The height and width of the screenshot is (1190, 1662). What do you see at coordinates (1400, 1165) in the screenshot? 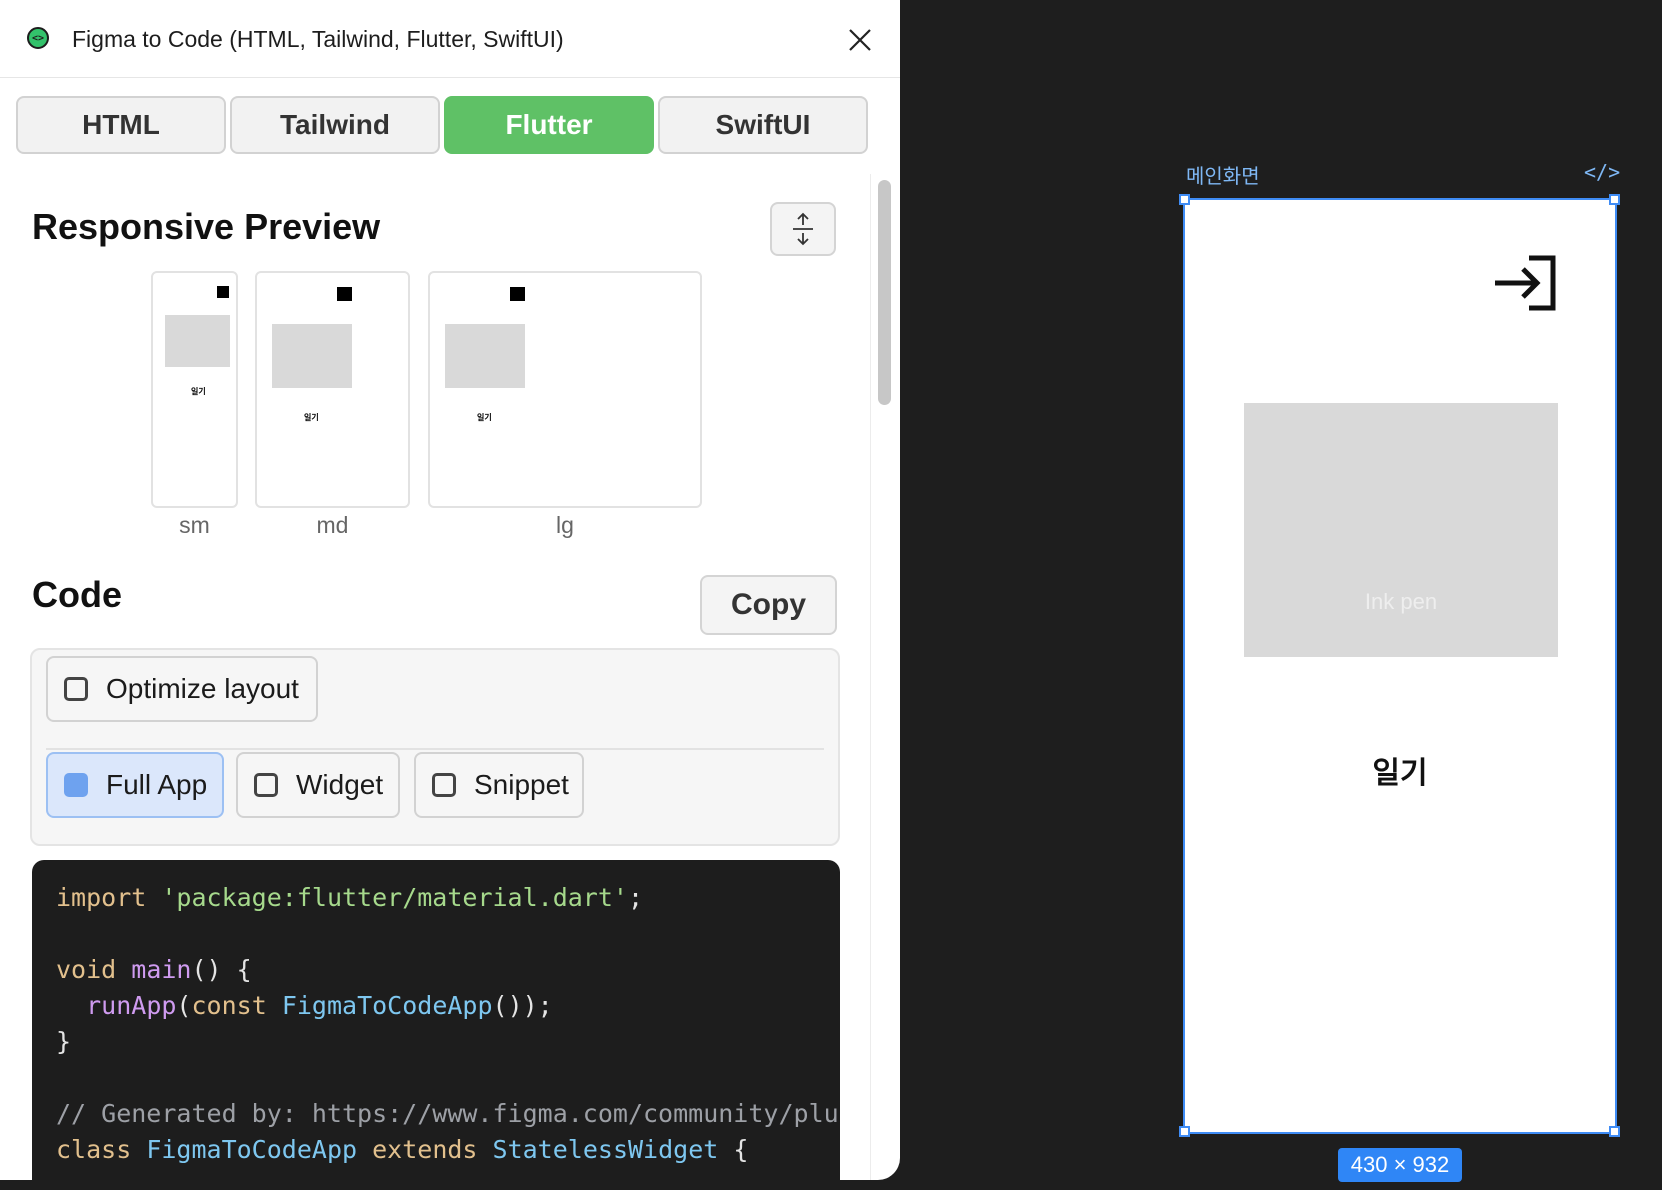
I see `frame-size-badge: 430 × 932` at bounding box center [1400, 1165].